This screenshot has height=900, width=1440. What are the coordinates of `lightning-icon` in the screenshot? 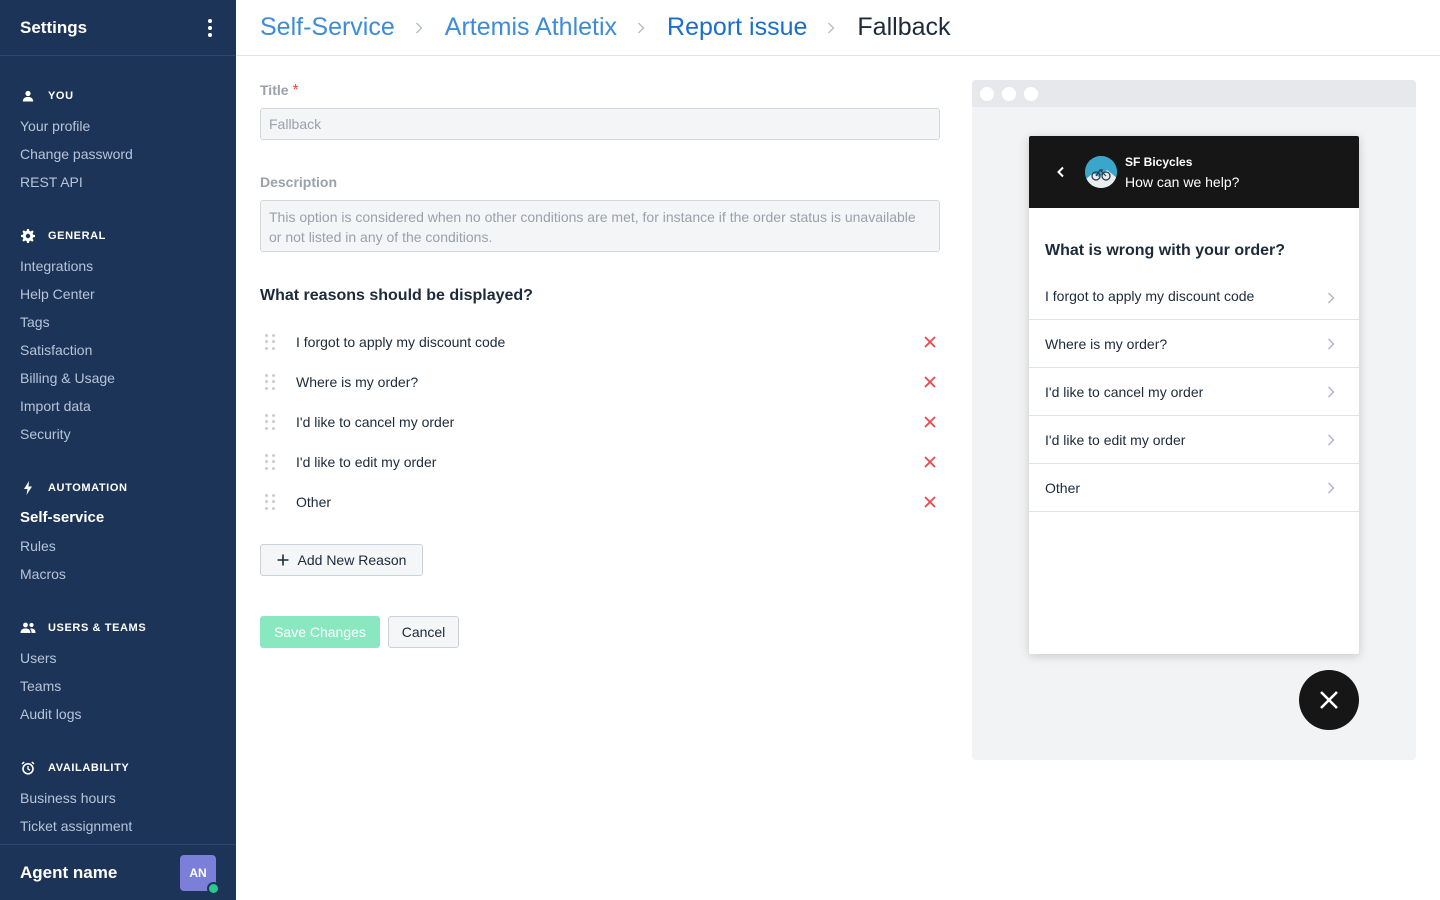 It's located at (28, 488).